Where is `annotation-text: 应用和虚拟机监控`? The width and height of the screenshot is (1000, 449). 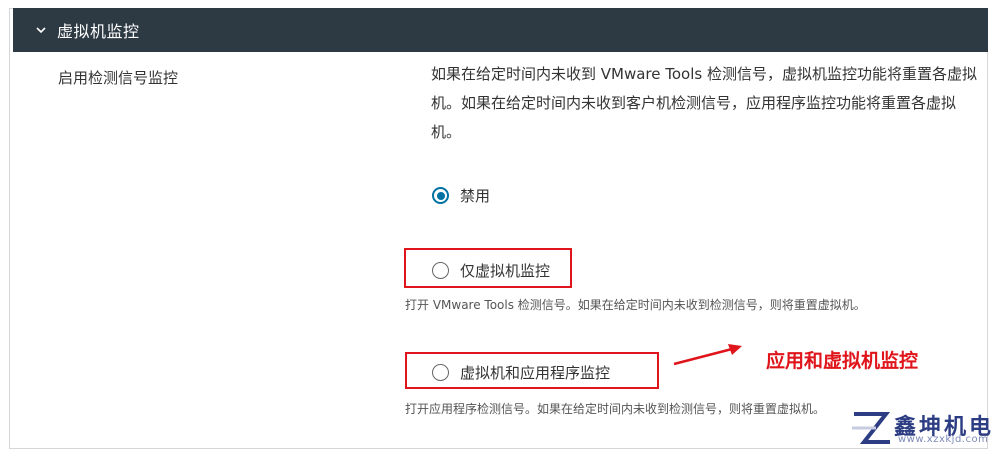 annotation-text: 应用和虚拟机监控 is located at coordinates (842, 361).